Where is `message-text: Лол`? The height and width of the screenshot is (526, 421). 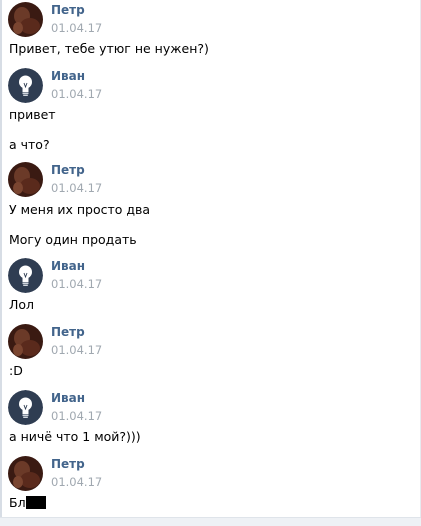 message-text: Лол is located at coordinates (22, 304).